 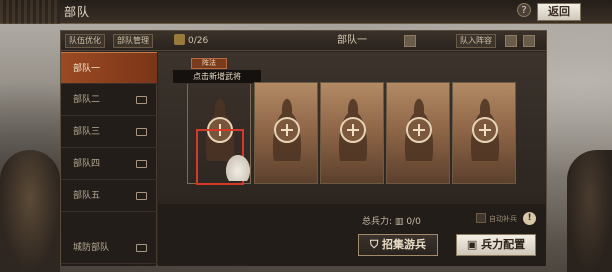 I want to click on soldier-figure-right, so click(x=589, y=211).